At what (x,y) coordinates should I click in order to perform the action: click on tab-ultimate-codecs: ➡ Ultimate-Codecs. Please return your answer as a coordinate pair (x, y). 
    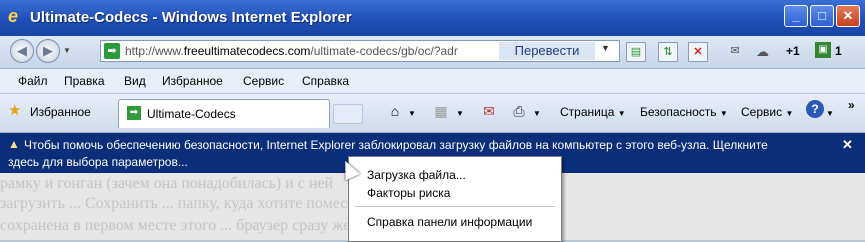
    Looking at the image, I should click on (224, 113).